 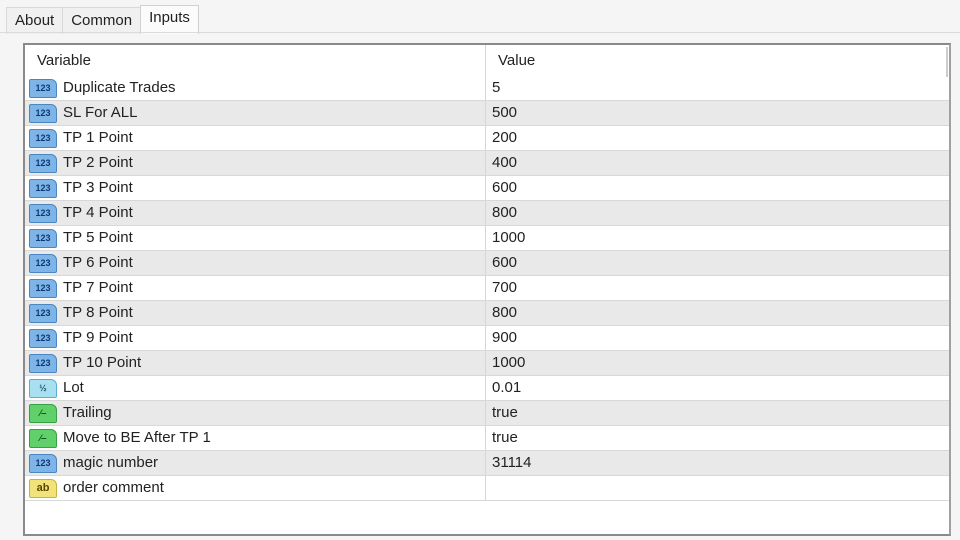 I want to click on variable-name: TP 5 Point, so click(x=98, y=237).